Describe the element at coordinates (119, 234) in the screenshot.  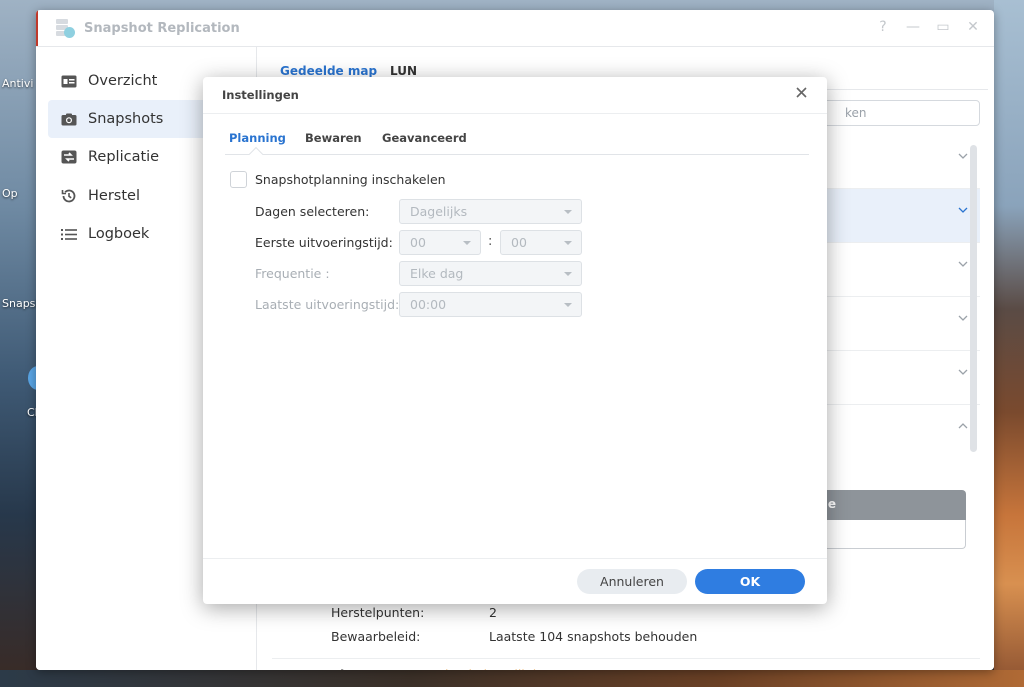
I see `sidebar-item-label: Logboek` at that location.